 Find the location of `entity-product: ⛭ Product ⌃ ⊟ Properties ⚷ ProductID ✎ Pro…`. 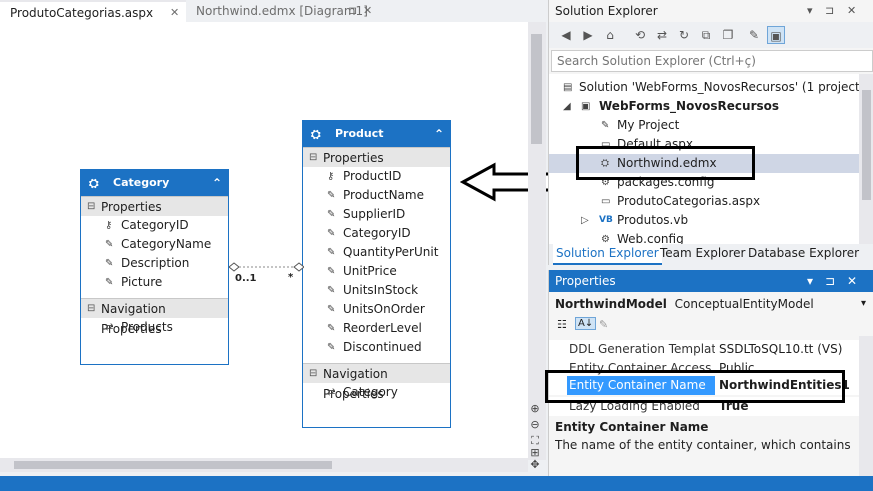

entity-product: ⛭ Product ⌃ ⊟ Properties ⚷ ProductID ✎ Pro… is located at coordinates (376, 274).